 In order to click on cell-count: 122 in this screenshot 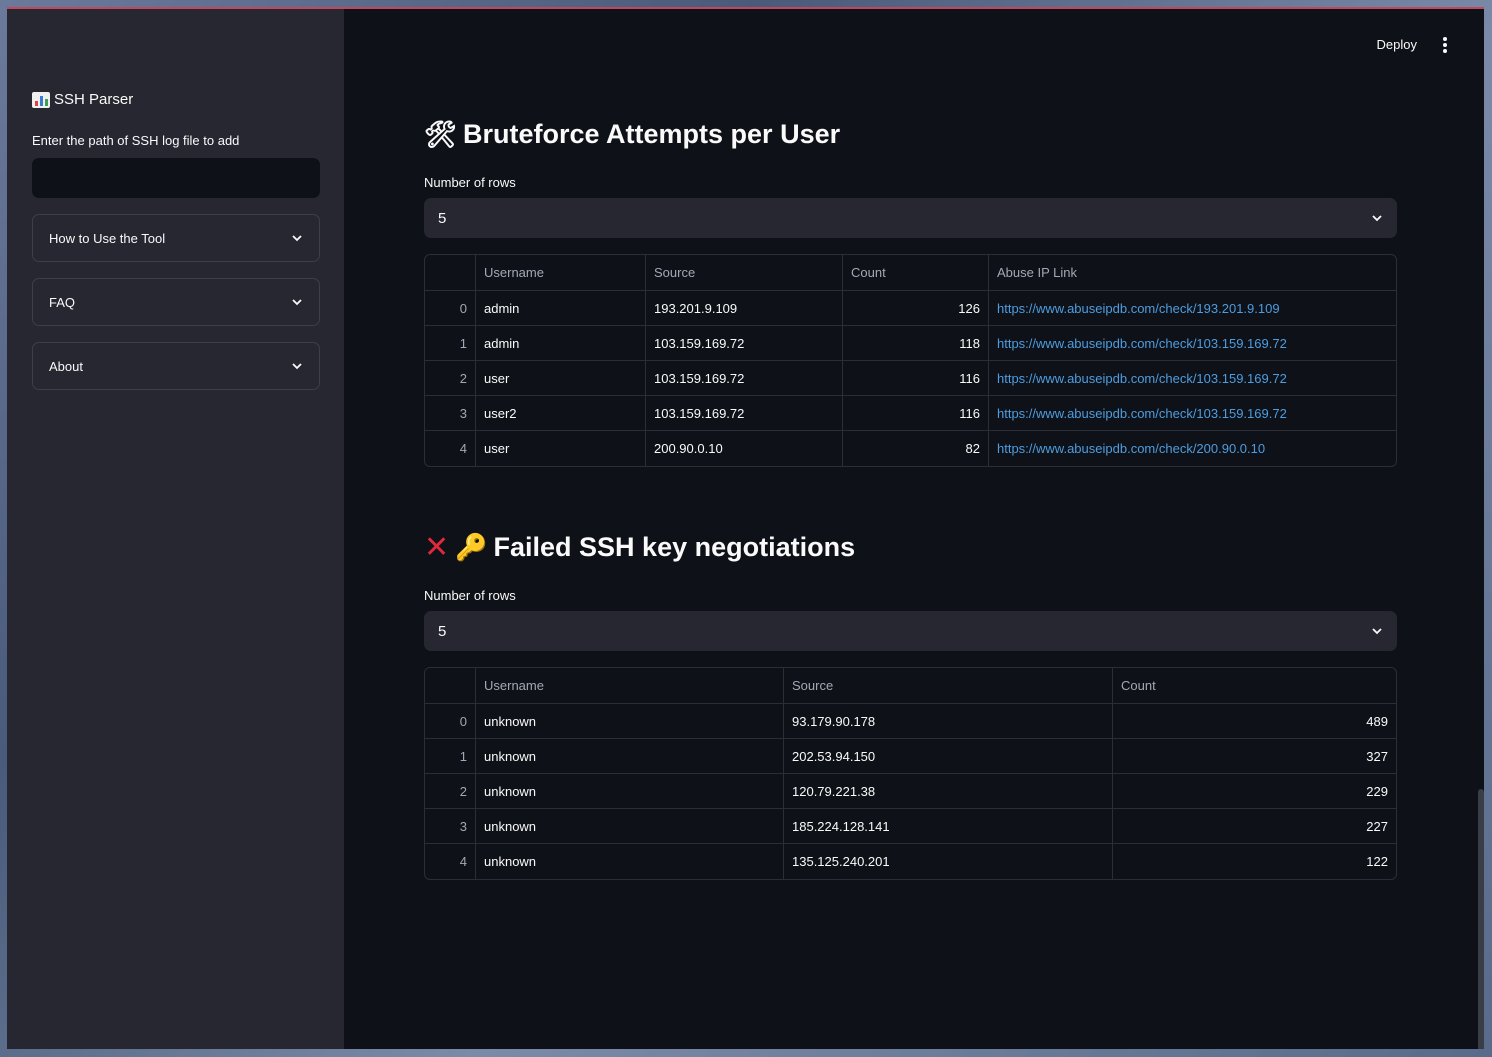, I will do `click(1254, 861)`.